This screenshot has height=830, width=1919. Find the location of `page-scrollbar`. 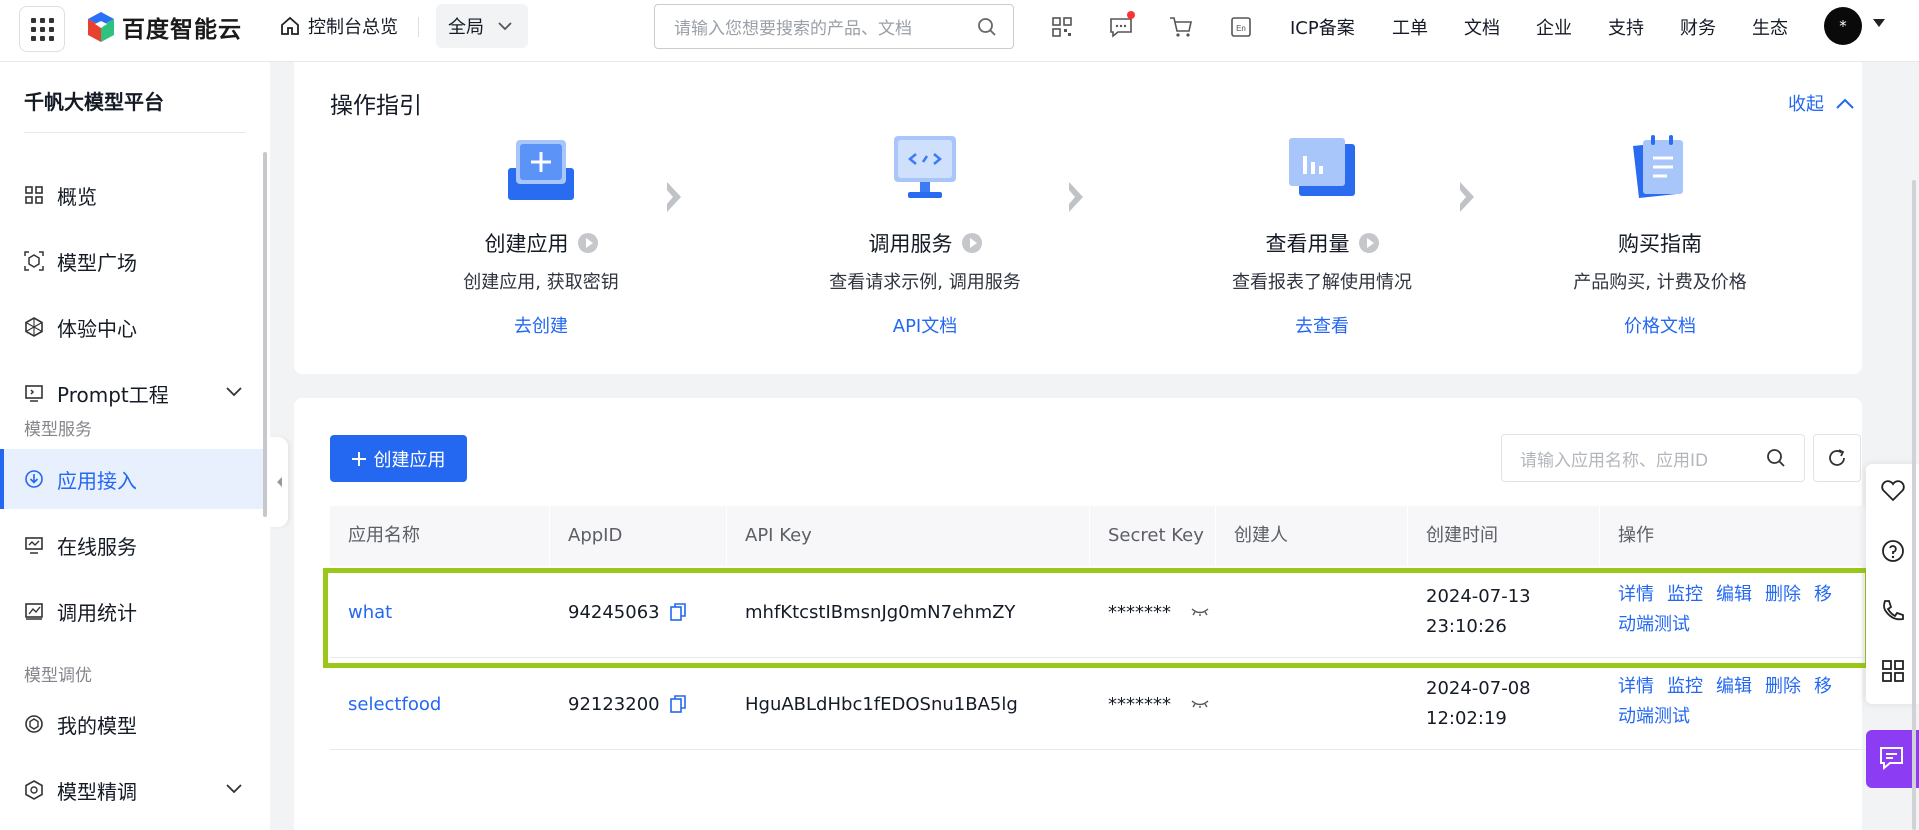

page-scrollbar is located at coordinates (1914, 505).